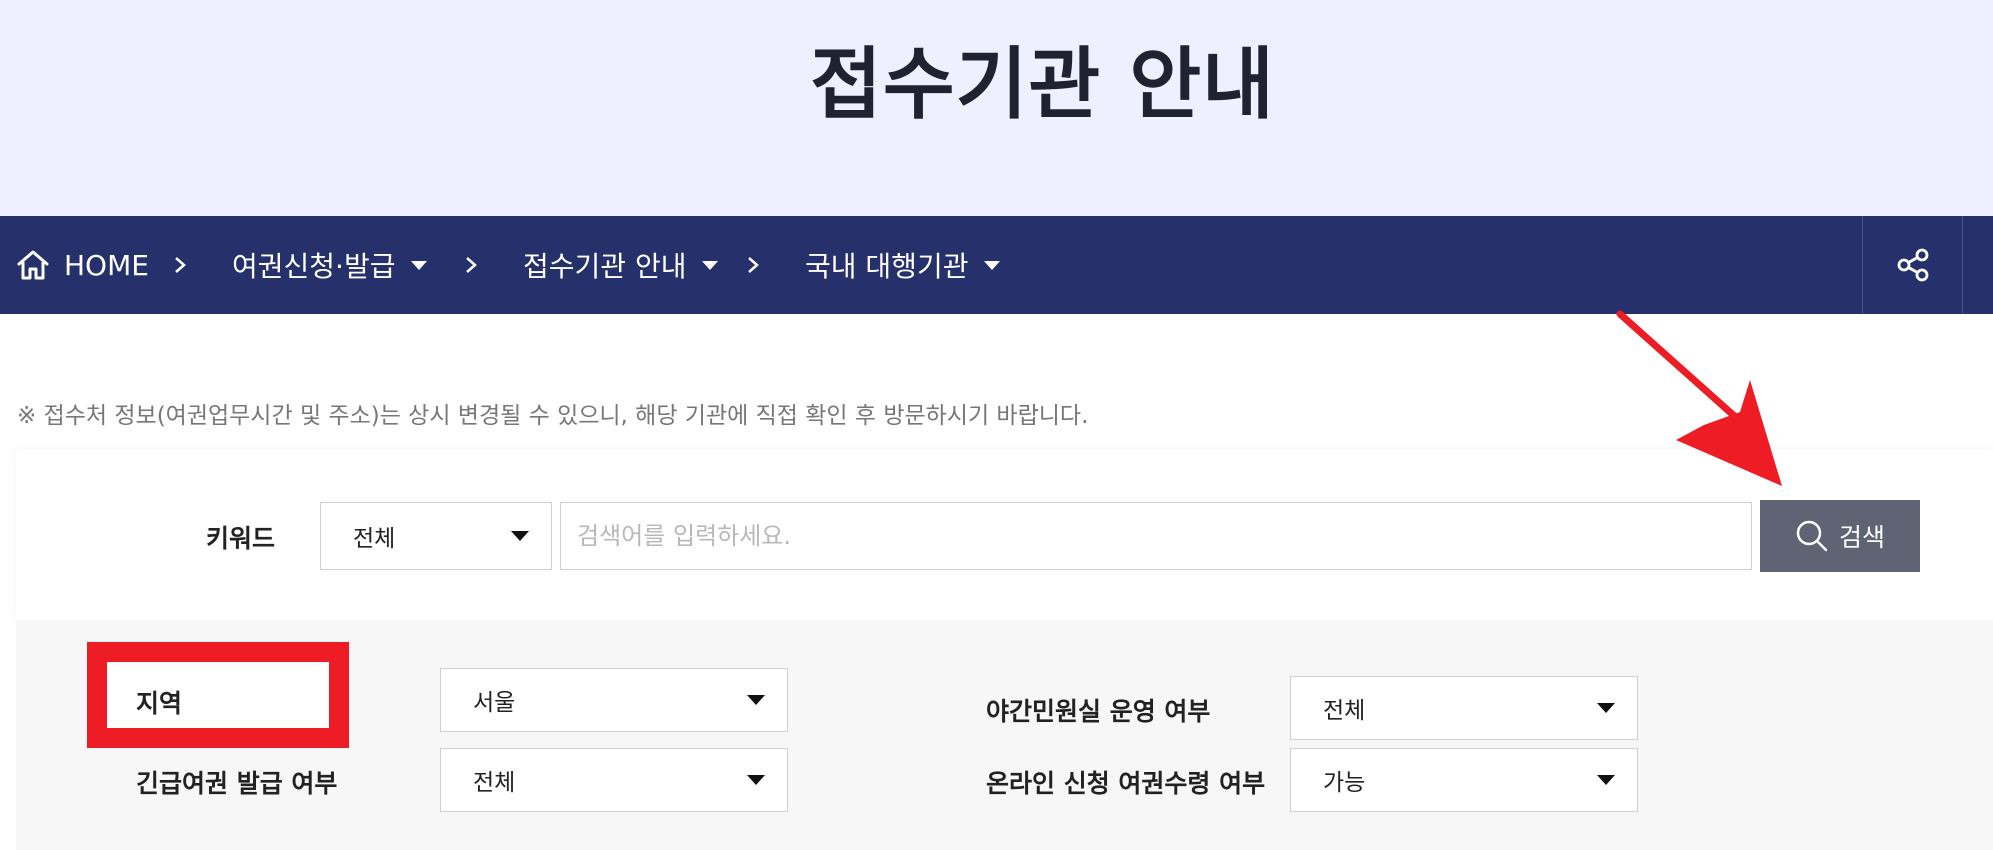 Image resolution: width=1993 pixels, height=850 pixels. What do you see at coordinates (1042, 85) in the screenshot?
I see `page-title: 접수기관 안내` at bounding box center [1042, 85].